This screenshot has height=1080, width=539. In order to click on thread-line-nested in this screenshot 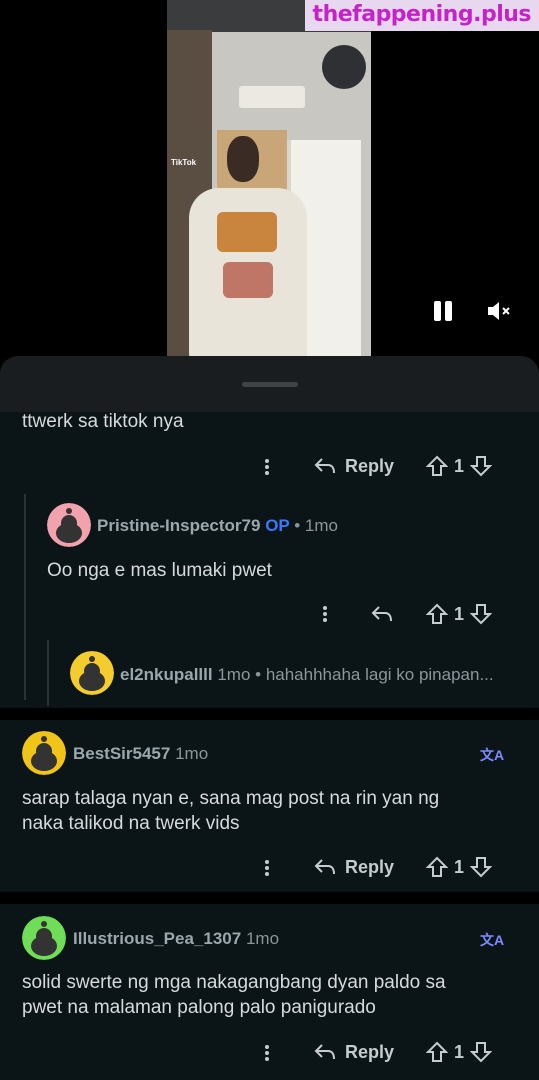, I will do `click(48, 673)`.